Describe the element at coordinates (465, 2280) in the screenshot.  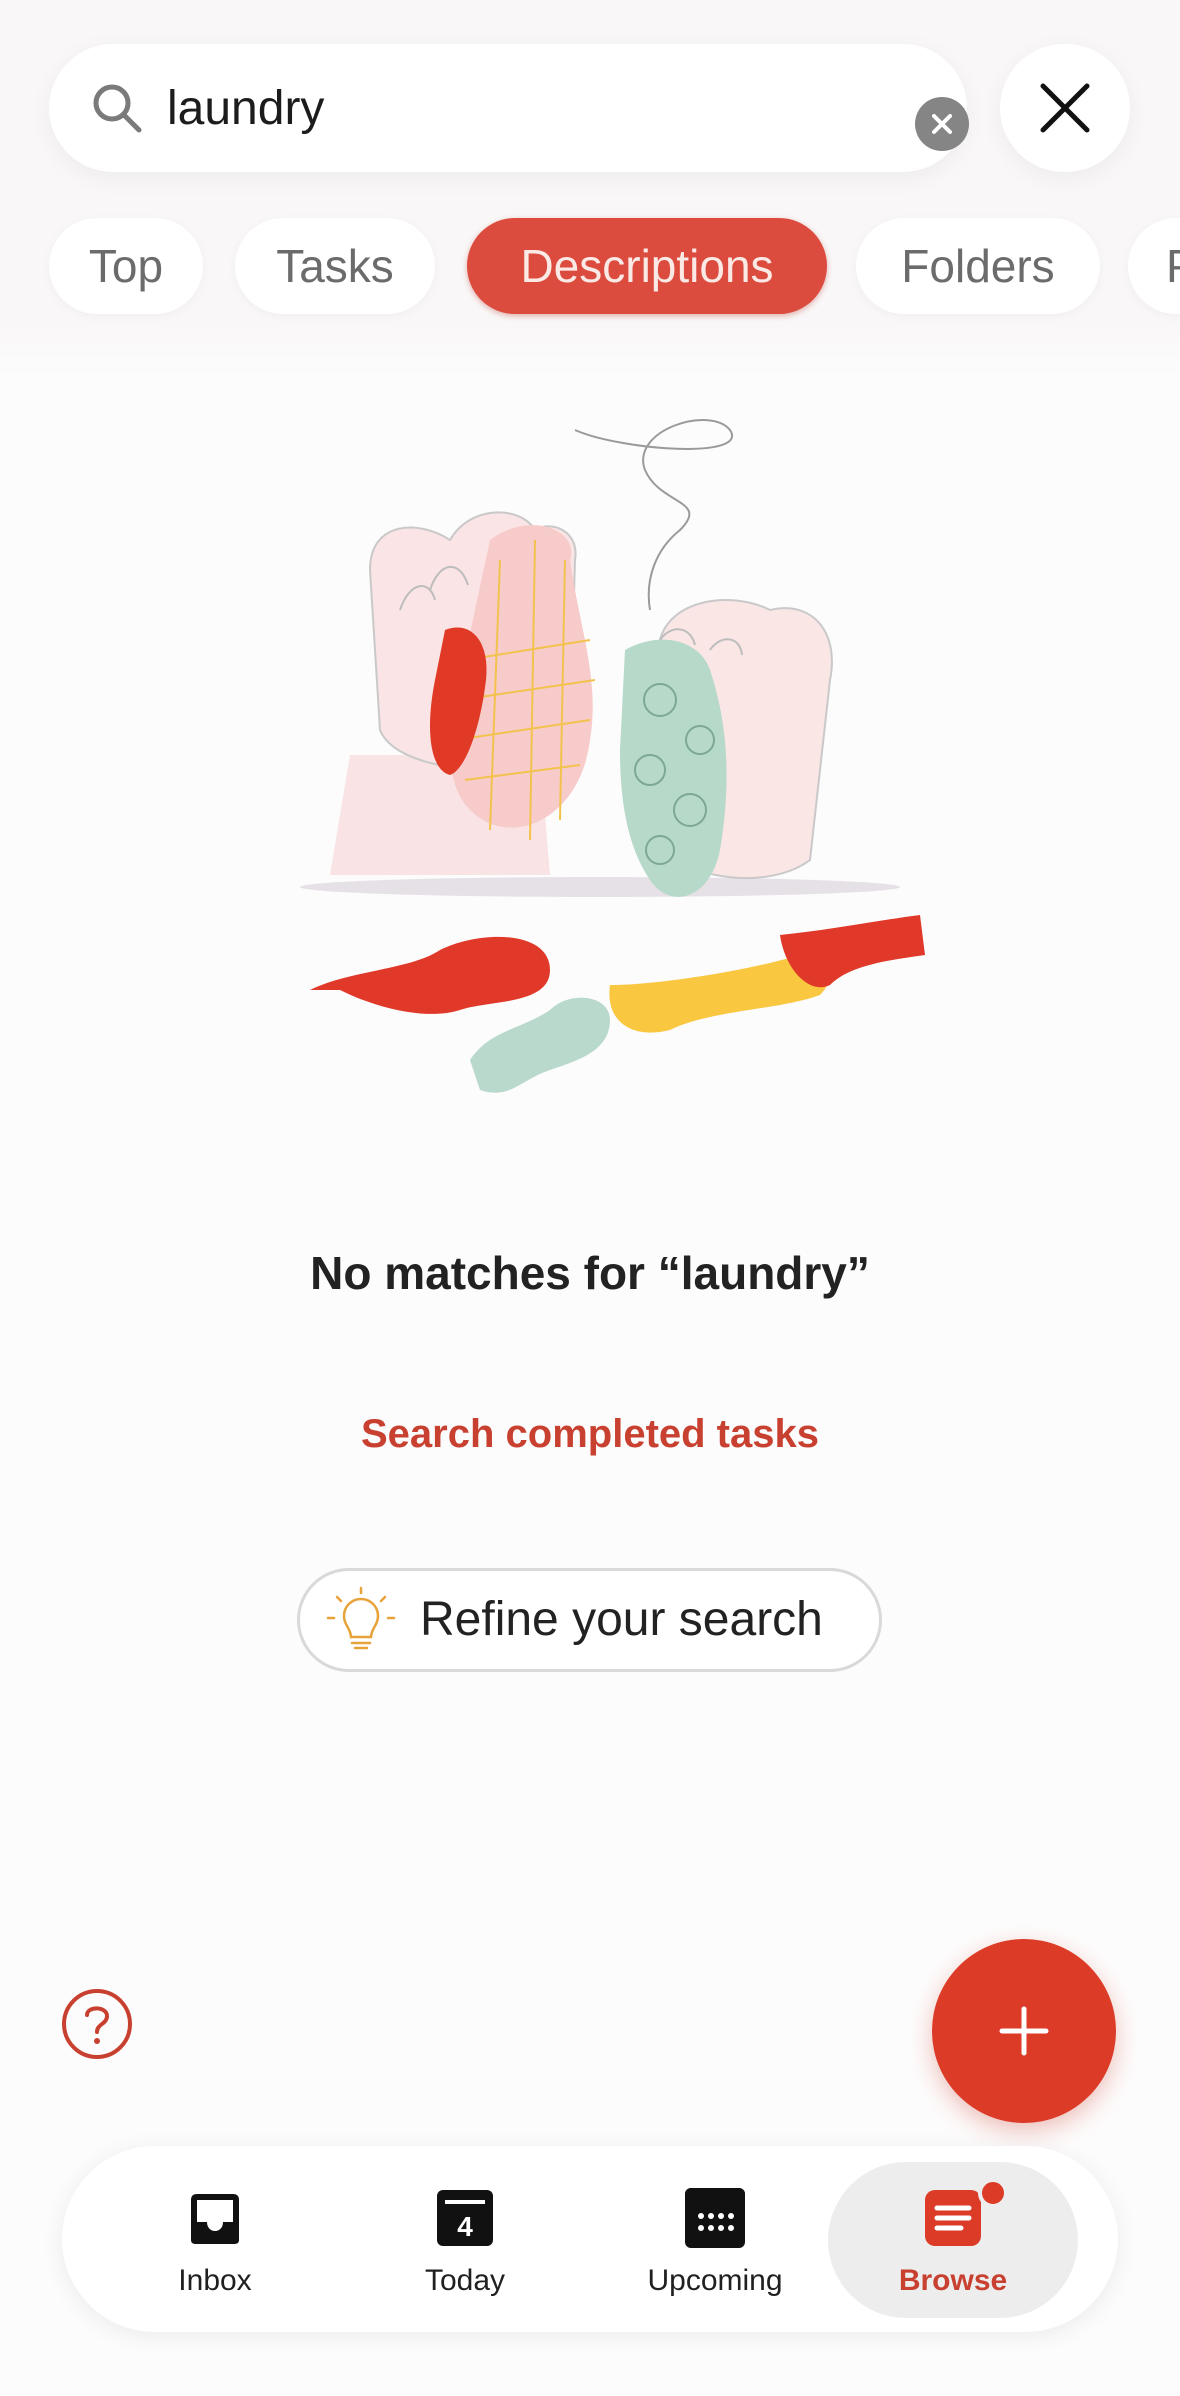
I see `nav-label-today: Today` at that location.